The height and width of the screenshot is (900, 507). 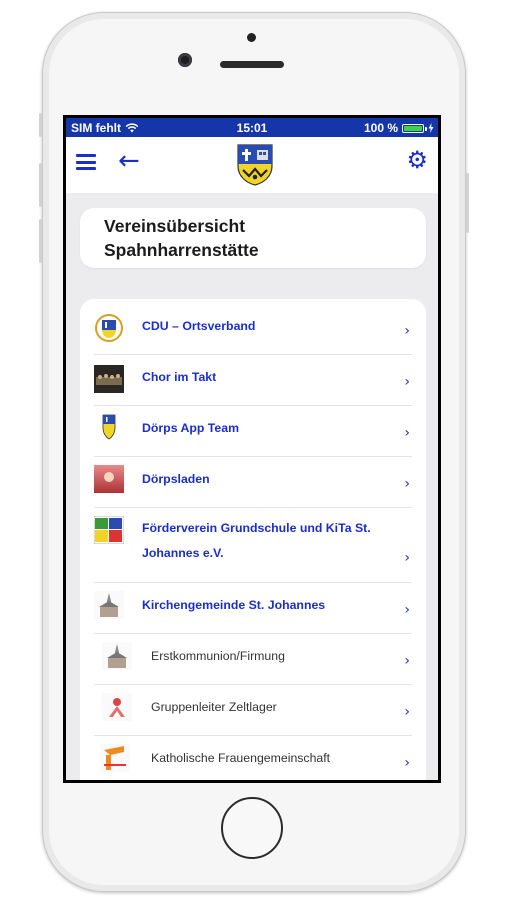 I want to click on list-item-zeltlager: Gruppenleiter Zeltlager ›, so click(x=253, y=710).